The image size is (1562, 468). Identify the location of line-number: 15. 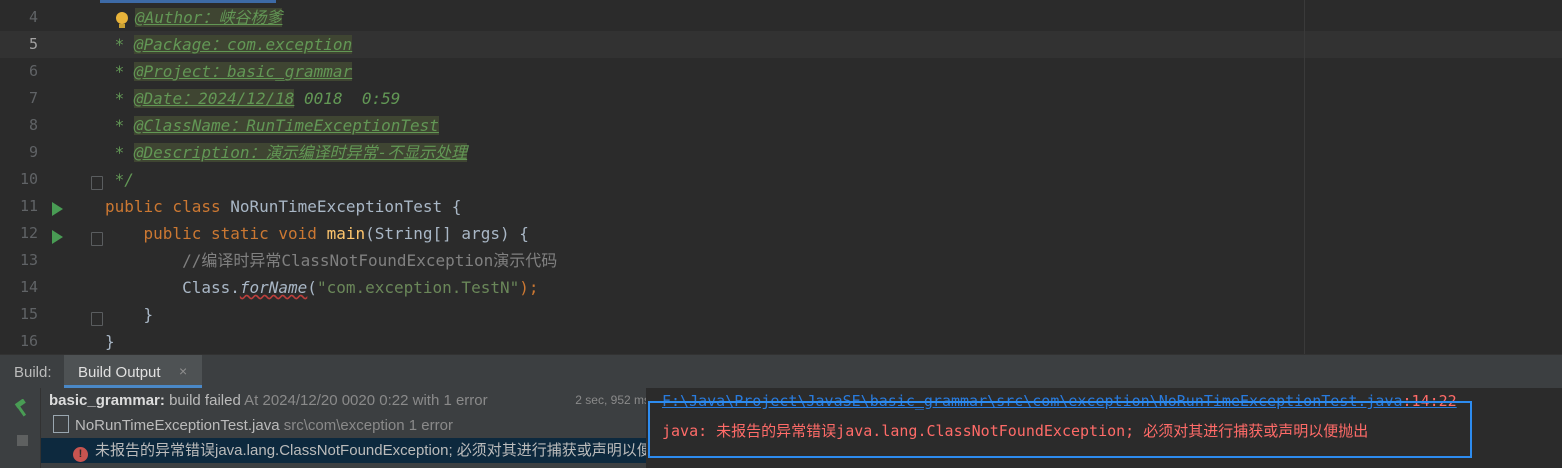
(28, 314).